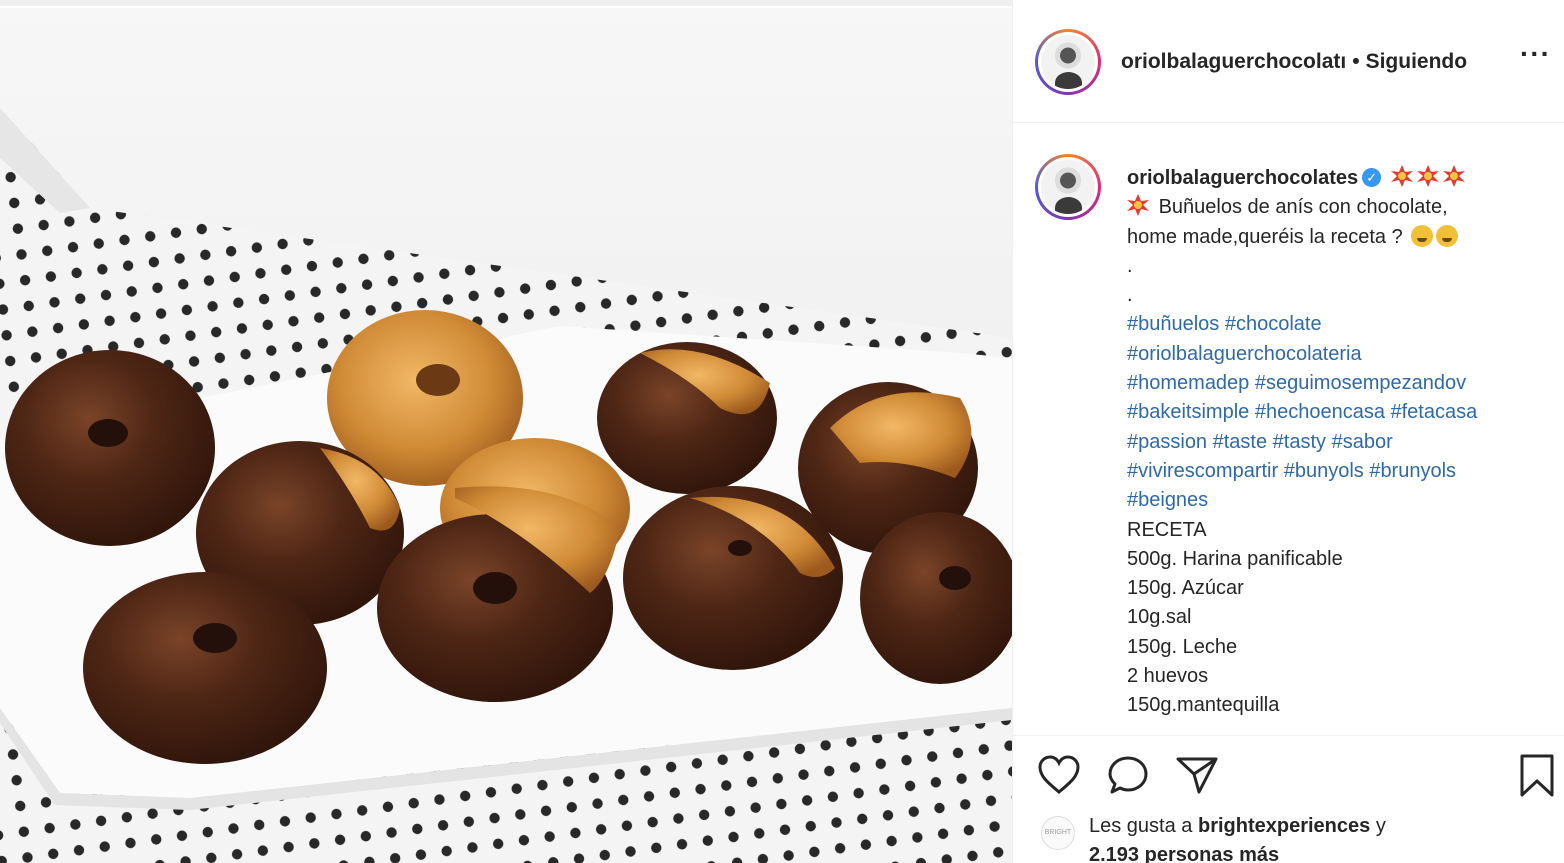 Image resolution: width=1564 pixels, height=863 pixels. Describe the element at coordinates (1141, 826) in the screenshot. I see `likes-prefix: Les gusta a` at that location.